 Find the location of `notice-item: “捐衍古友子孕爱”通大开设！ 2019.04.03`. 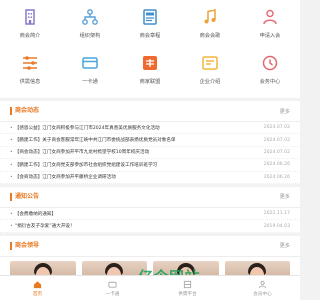

notice-item: “捐衍古友子孕爱”通大开设！ 2019.04.03 is located at coordinates (150, 226).